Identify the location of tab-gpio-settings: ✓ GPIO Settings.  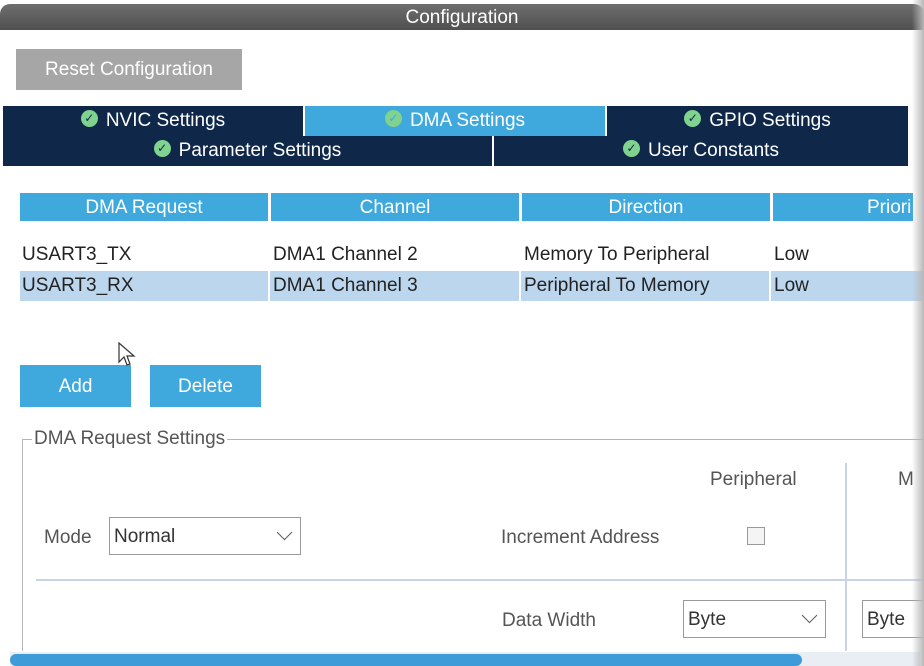
(758, 121).